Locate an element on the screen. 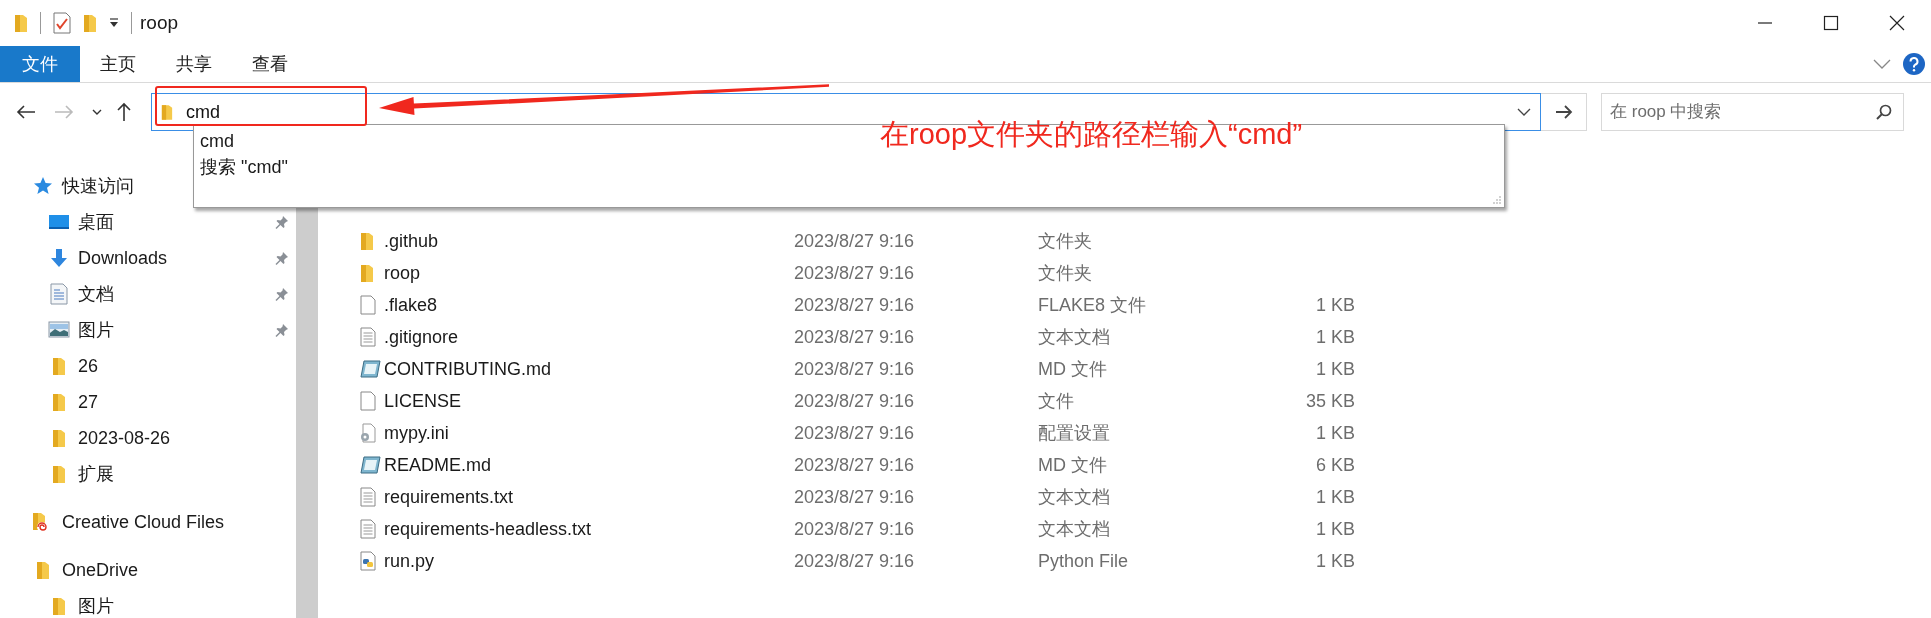 The width and height of the screenshot is (1931, 618). file-name: roop is located at coordinates (589, 273).